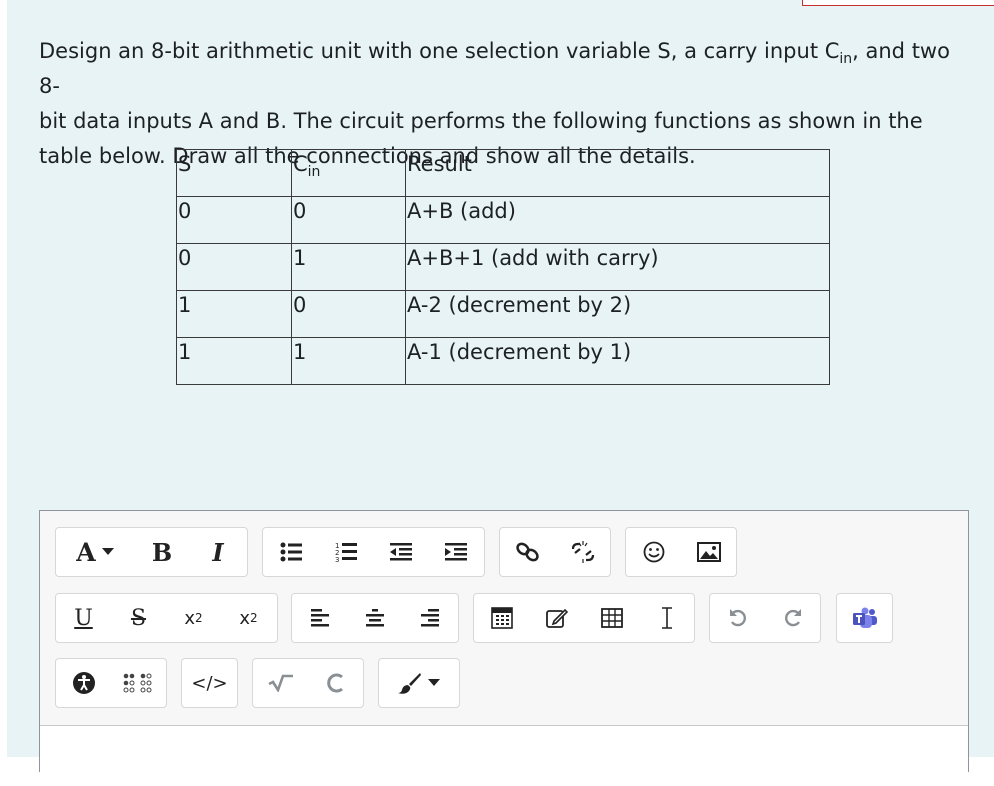 This screenshot has height=786, width=994. I want to click on html-group: </>, so click(209, 683).